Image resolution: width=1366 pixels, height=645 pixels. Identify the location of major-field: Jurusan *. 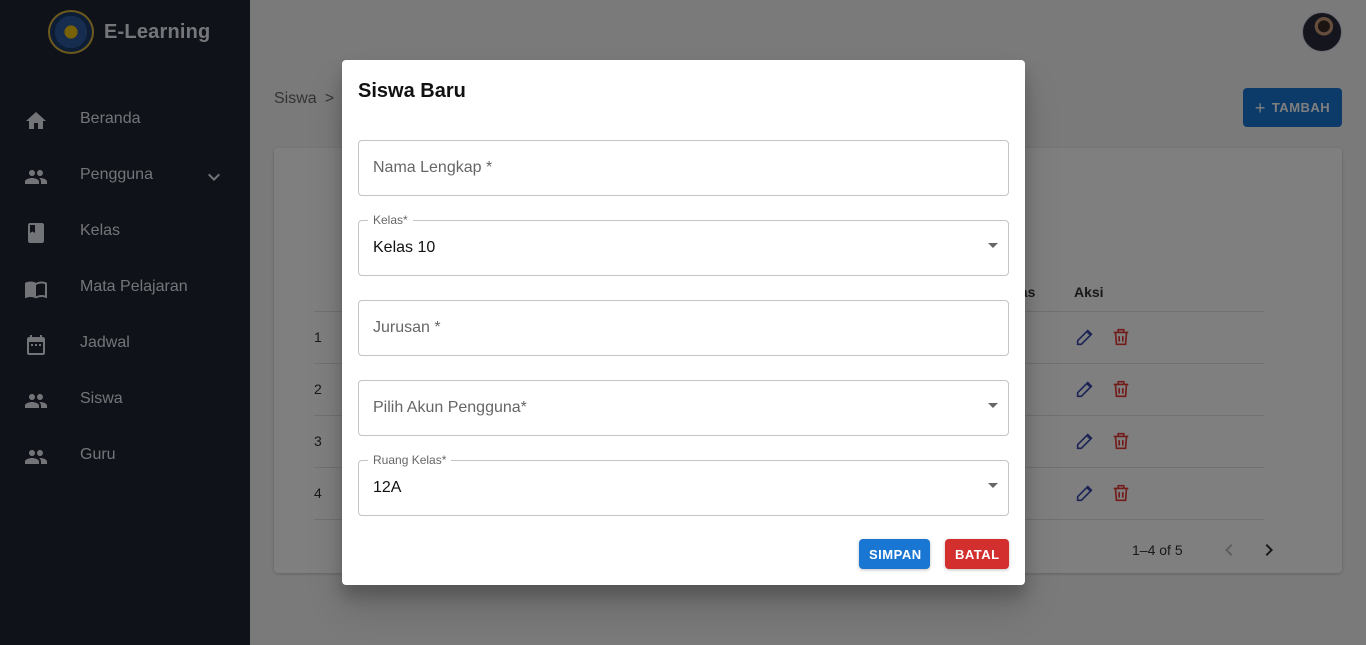
(683, 328).